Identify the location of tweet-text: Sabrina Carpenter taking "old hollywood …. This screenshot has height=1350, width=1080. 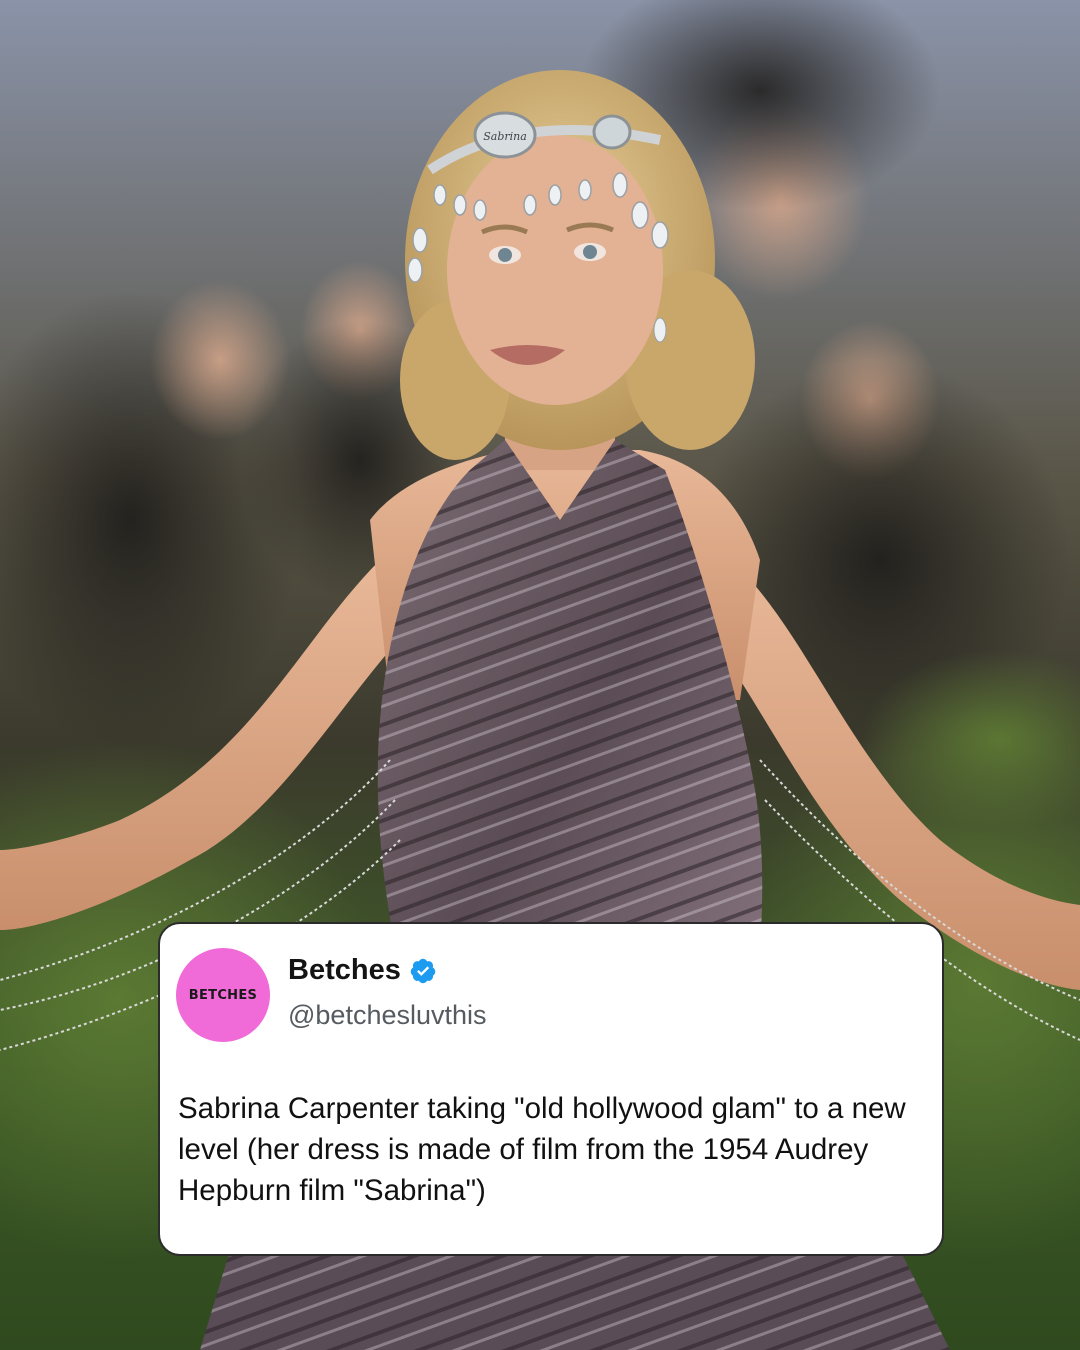
(542, 1149).